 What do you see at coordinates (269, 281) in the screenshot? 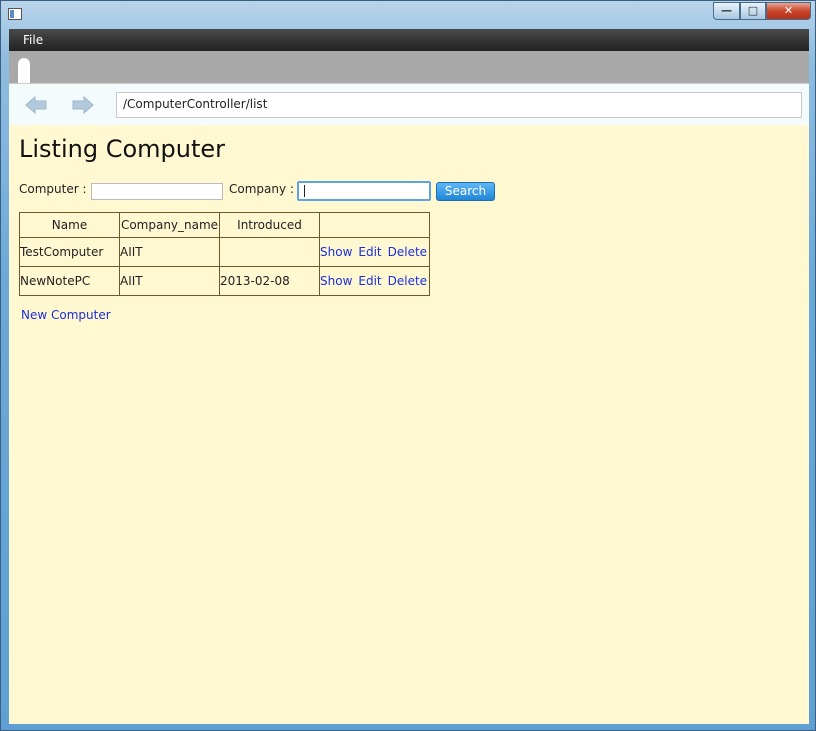
I see `cell-introduced: 2013-02-08` at bounding box center [269, 281].